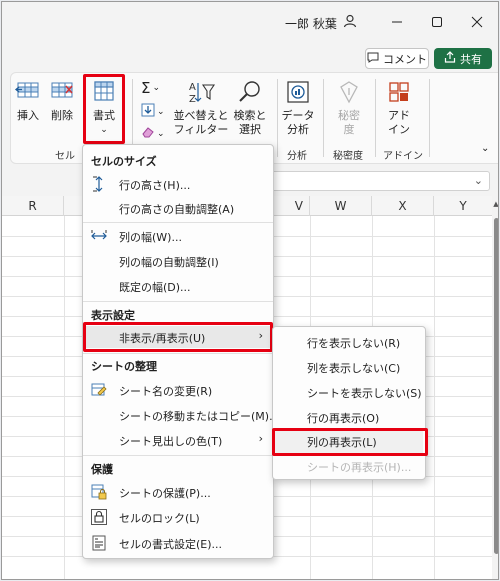 The image size is (500, 581). What do you see at coordinates (405, 59) in the screenshot?
I see `comment-label: コメント` at bounding box center [405, 59].